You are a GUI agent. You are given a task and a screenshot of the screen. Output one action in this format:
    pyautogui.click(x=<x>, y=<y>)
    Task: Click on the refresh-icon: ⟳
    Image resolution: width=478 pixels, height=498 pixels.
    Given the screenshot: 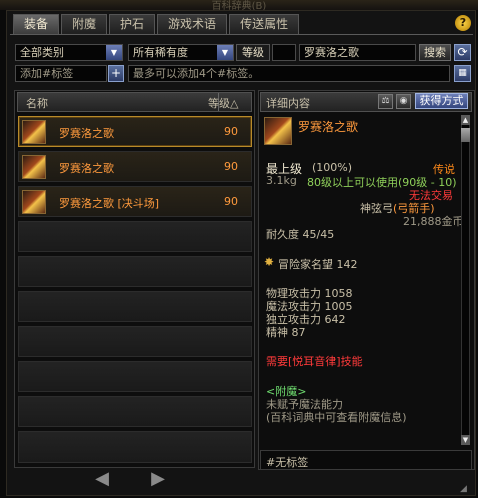 What is the action you would take?
    pyautogui.click(x=462, y=52)
    